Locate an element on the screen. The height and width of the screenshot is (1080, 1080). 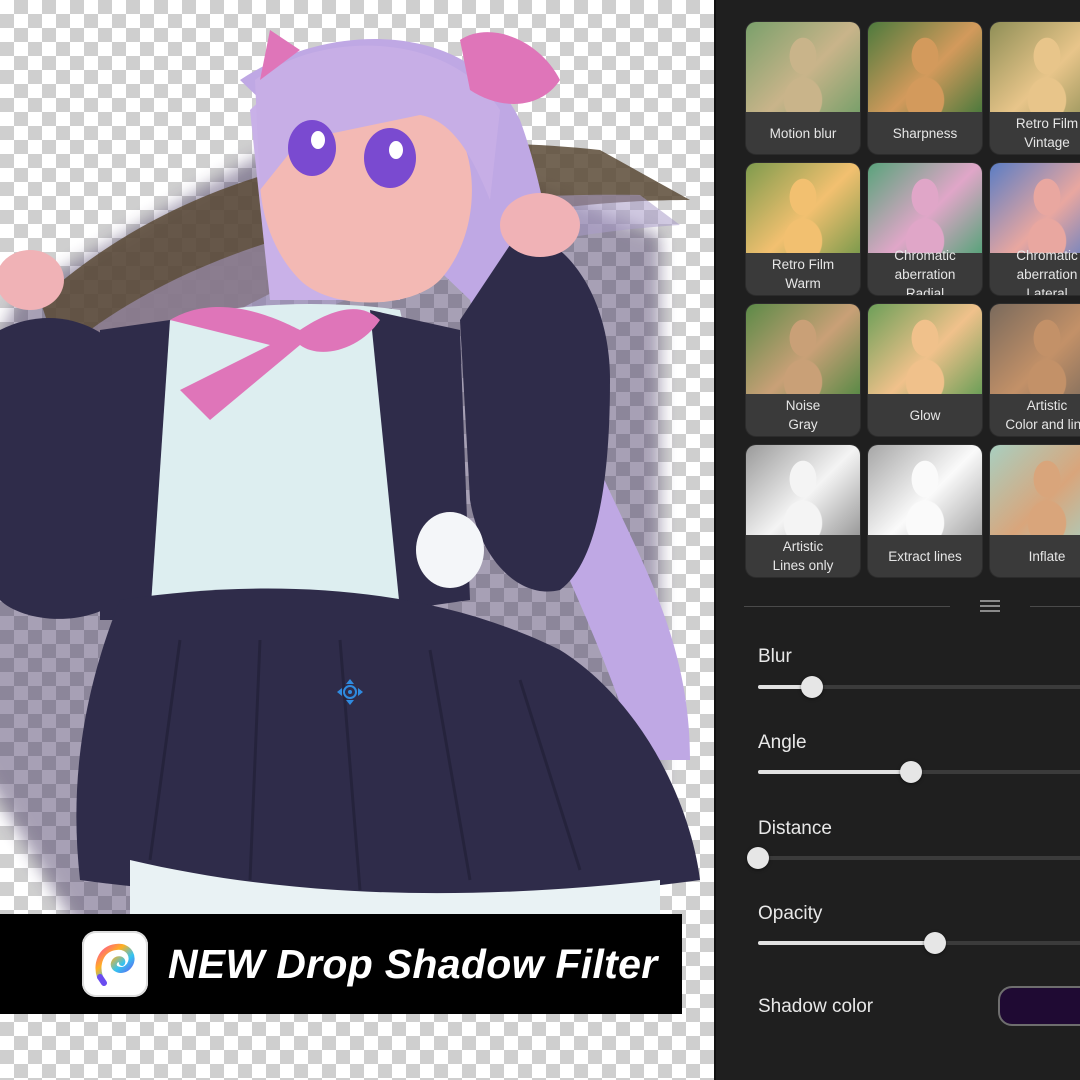
angle-slider-thumb is located at coordinates (911, 772).